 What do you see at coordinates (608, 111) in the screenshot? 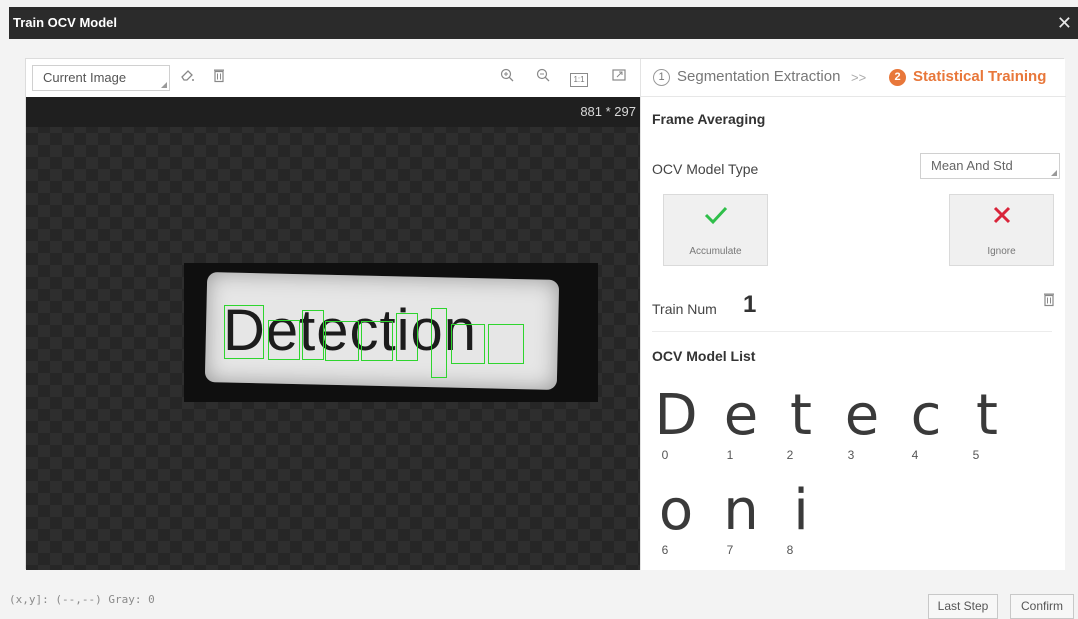
I see `image-dimensions: 881 * 297` at bounding box center [608, 111].